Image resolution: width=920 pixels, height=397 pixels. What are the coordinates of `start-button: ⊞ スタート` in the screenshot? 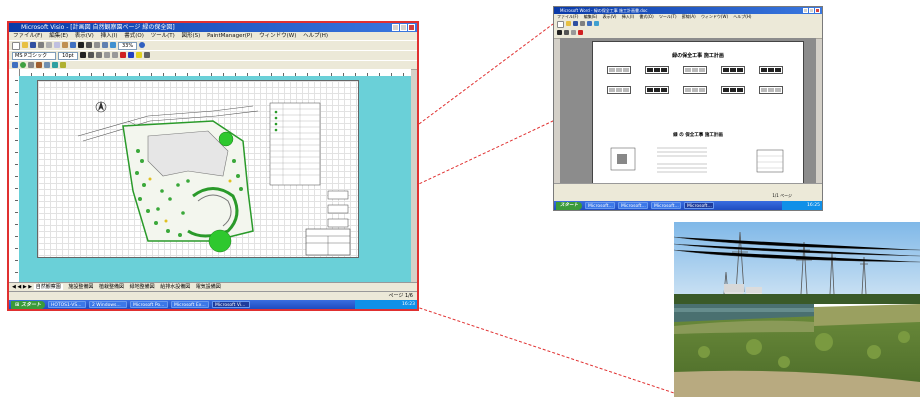 It's located at (28, 304).